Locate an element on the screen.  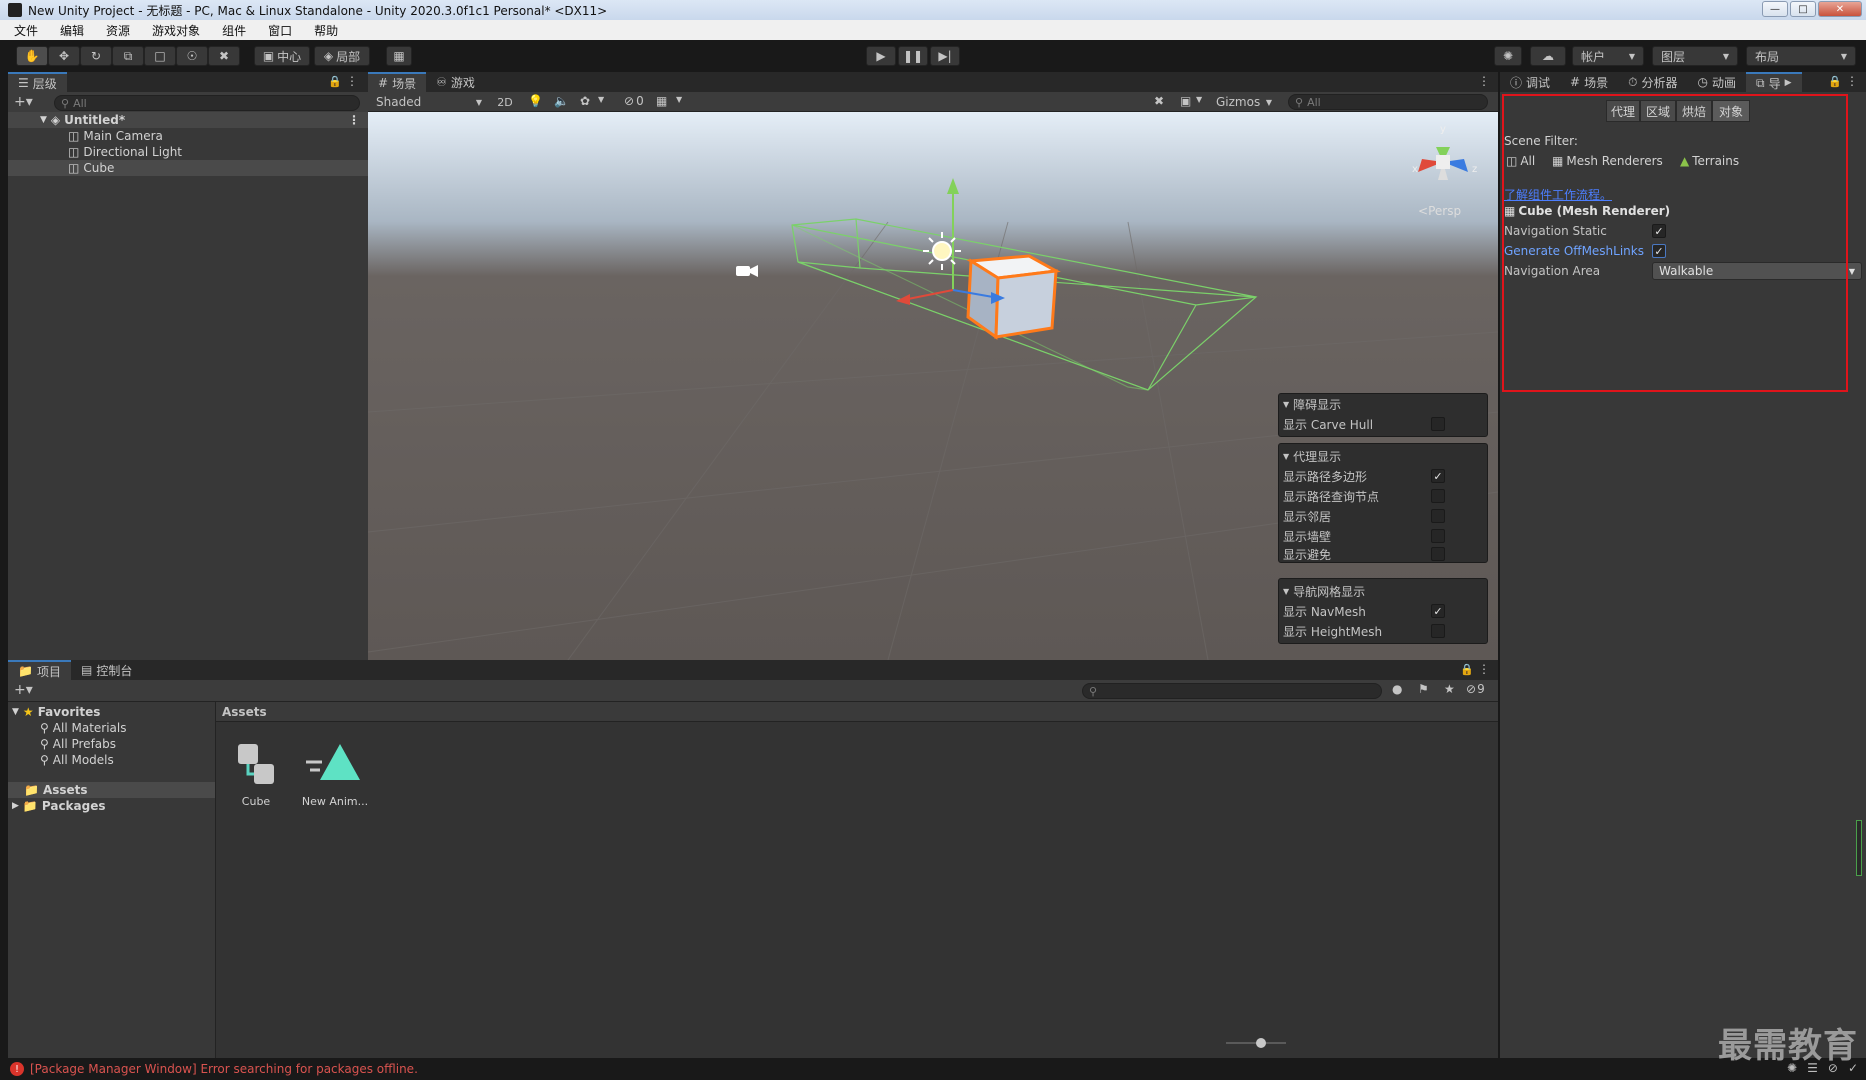
folder-packages: ▶ 📁 Packages is located at coordinates (59, 806).